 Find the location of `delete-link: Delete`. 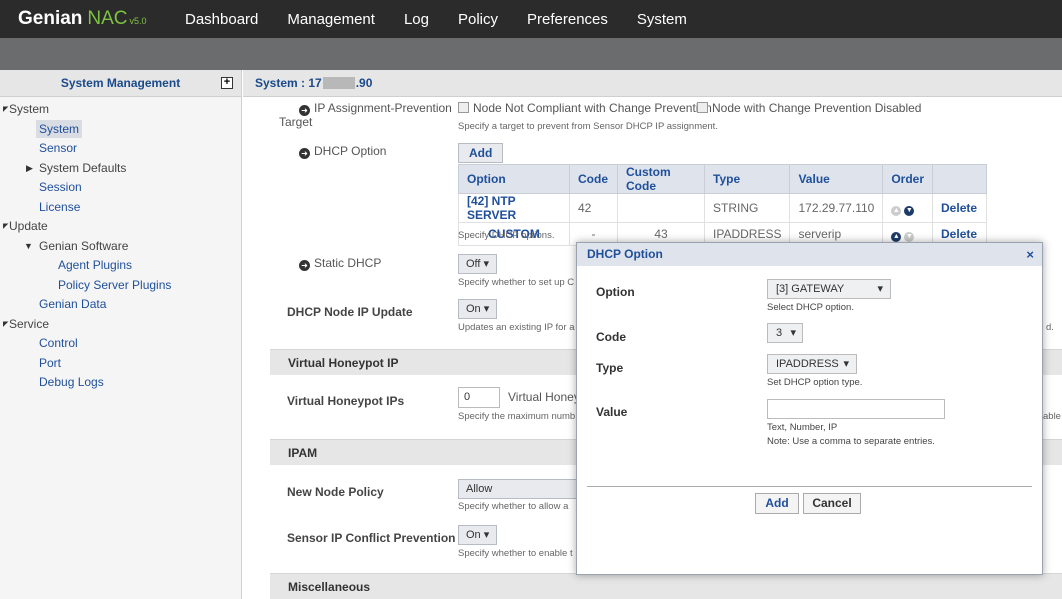

delete-link: Delete is located at coordinates (960, 208).